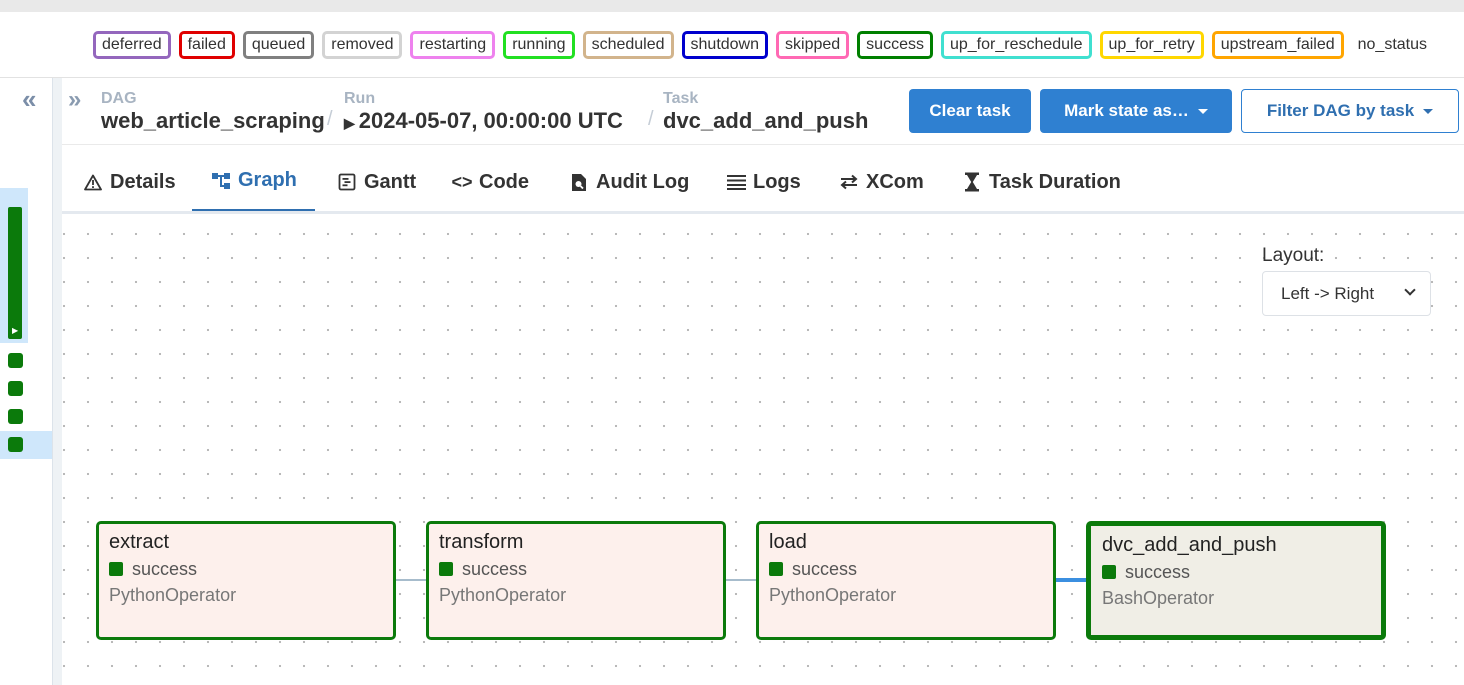 This screenshot has width=1464, height=685. What do you see at coordinates (74, 100) in the screenshot?
I see `expand-chevron-icon: »` at bounding box center [74, 100].